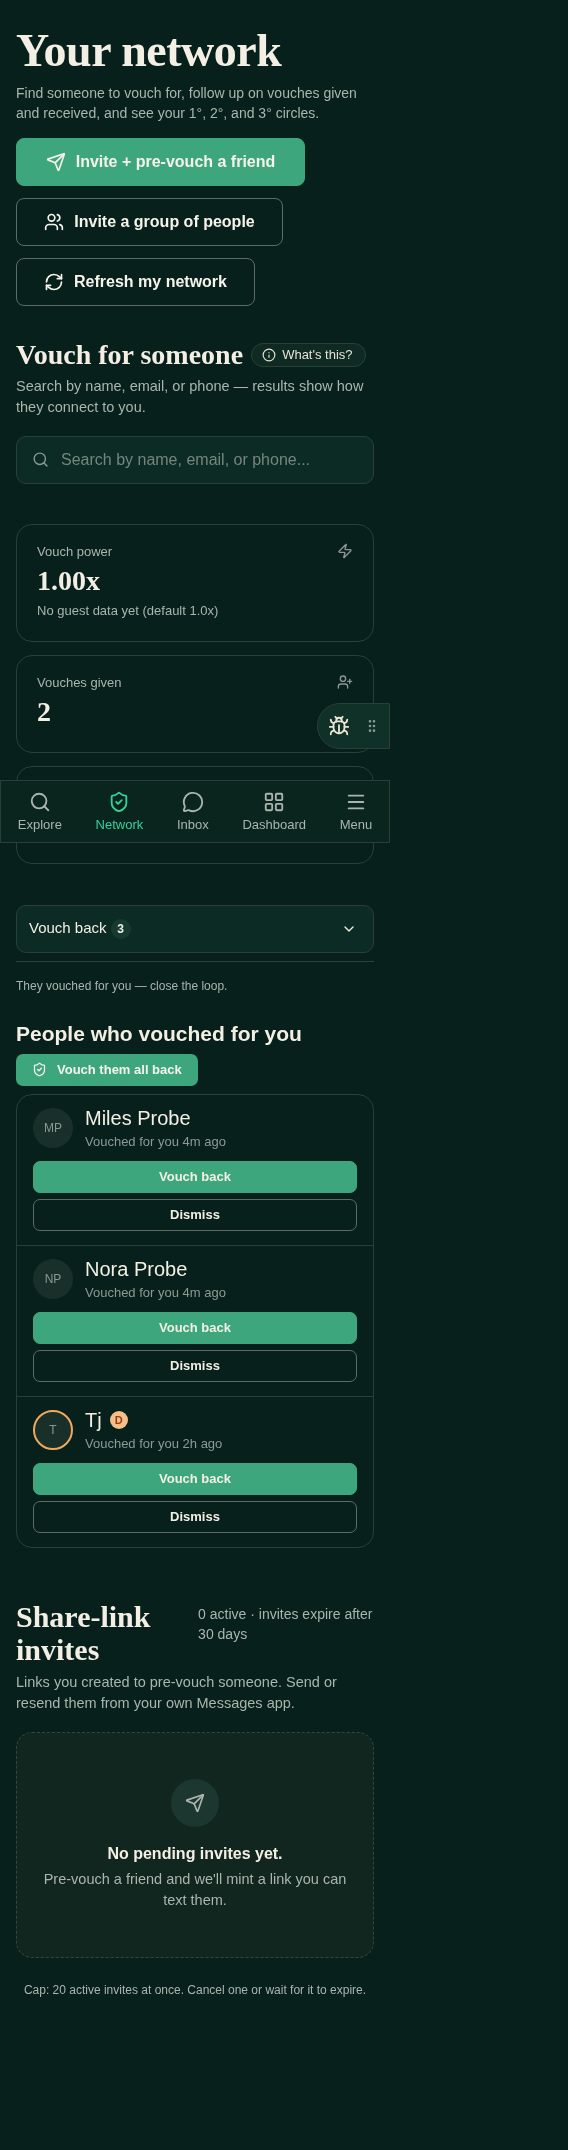 The image size is (568, 2150). Describe the element at coordinates (274, 802) in the screenshot. I see `grid-icon` at that location.